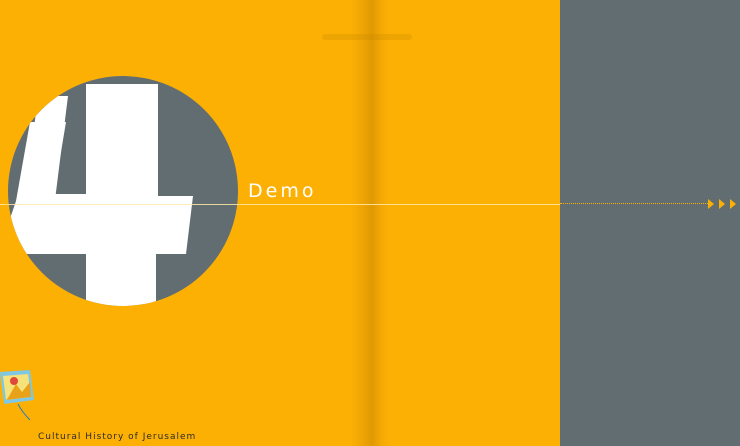 This screenshot has height=446, width=740. I want to click on jerusalem-logo-icon, so click(17, 395).